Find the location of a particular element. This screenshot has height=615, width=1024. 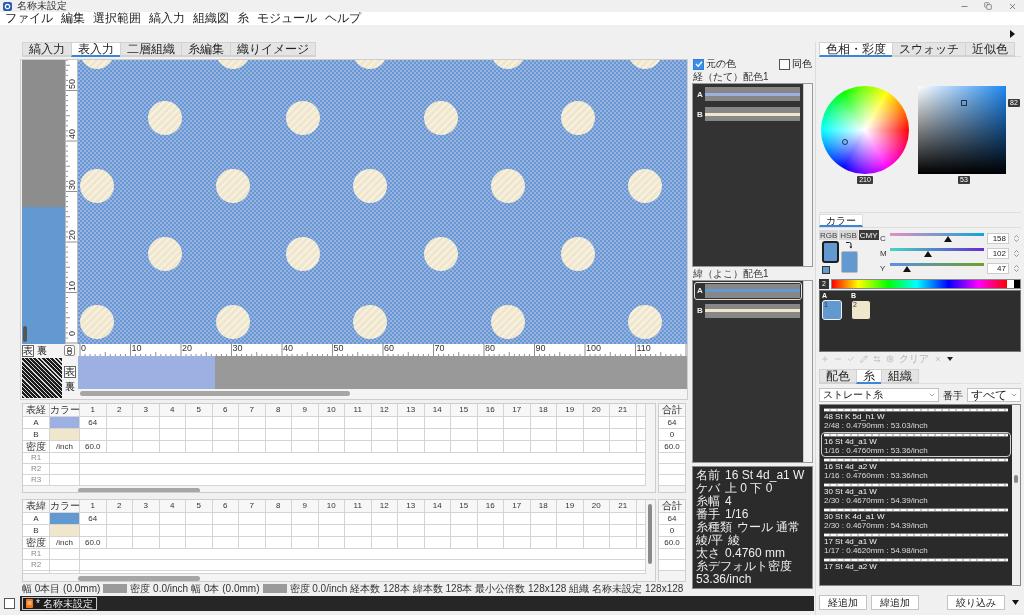

column-header: 表経 is located at coordinates (36, 410).